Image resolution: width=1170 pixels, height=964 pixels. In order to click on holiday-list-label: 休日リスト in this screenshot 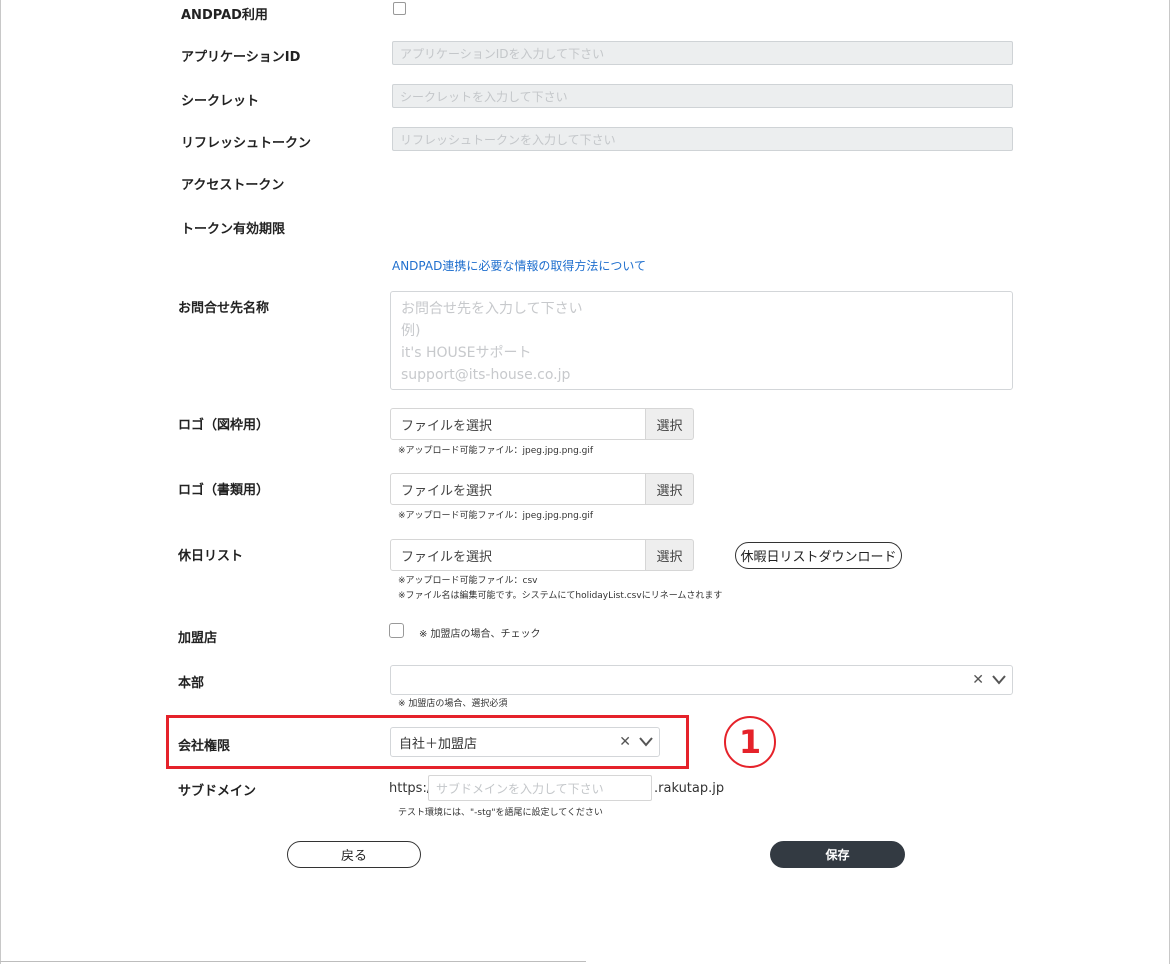, I will do `click(211, 556)`.